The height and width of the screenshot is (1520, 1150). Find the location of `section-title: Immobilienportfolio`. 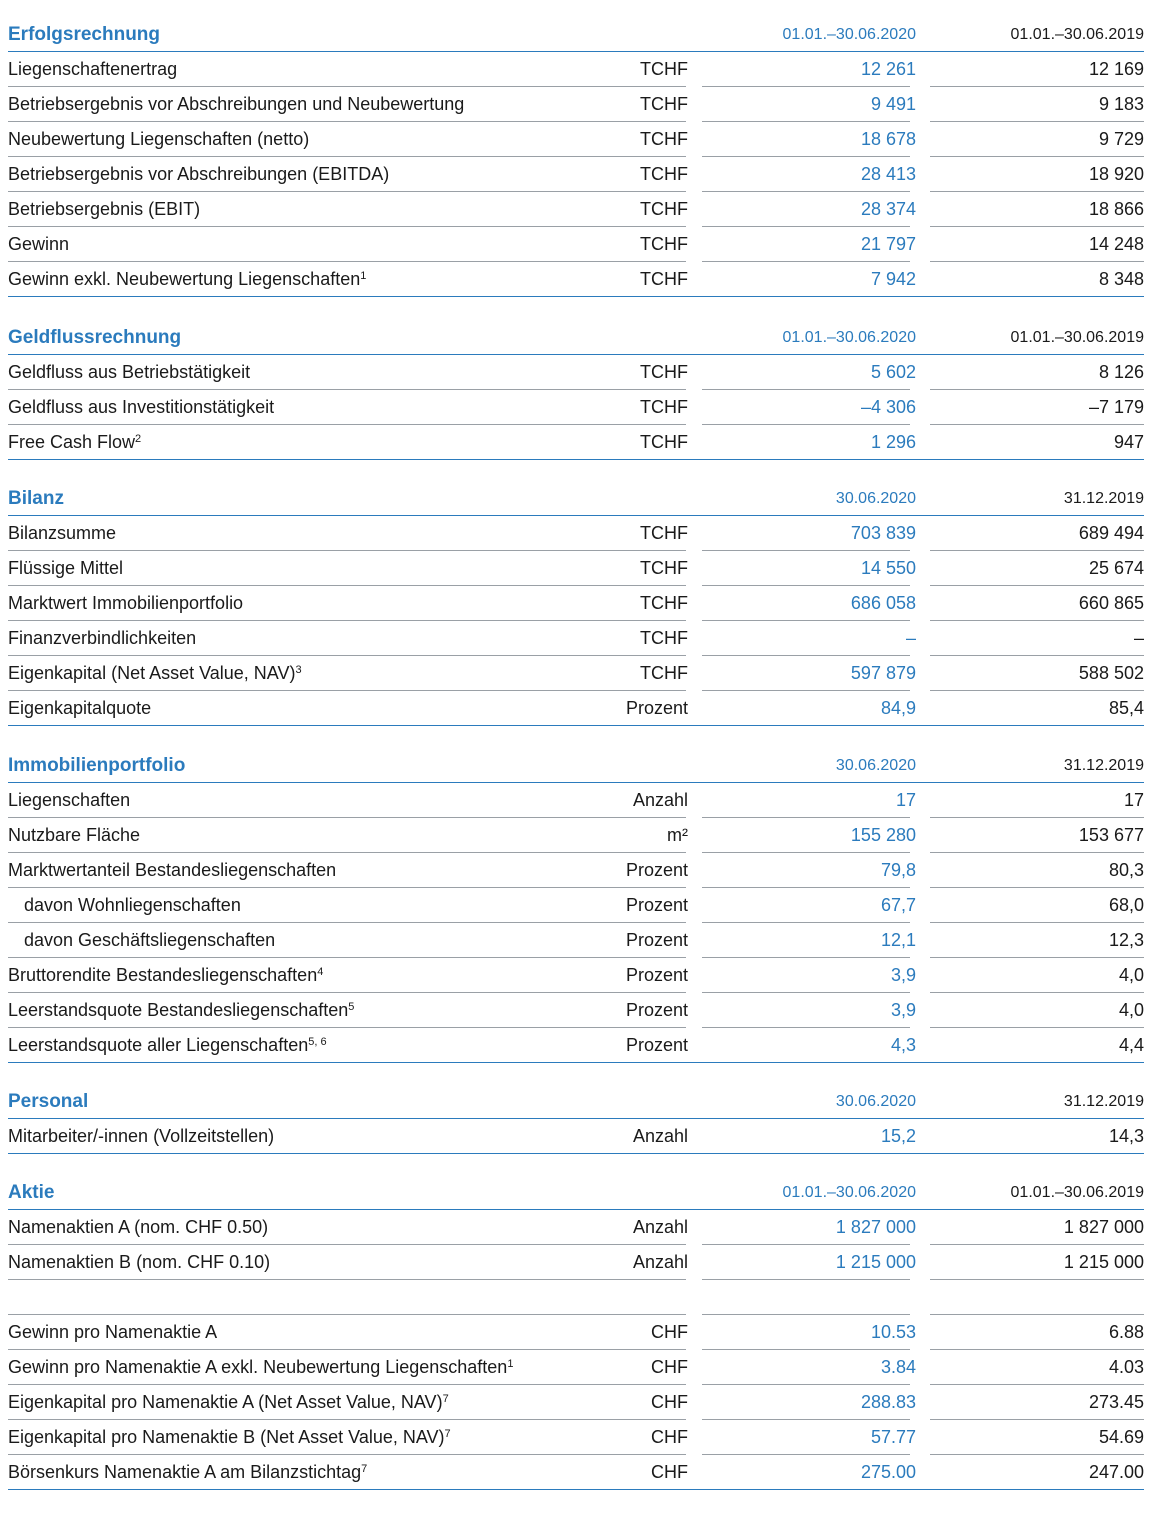

section-title: Immobilienportfolio is located at coordinates (97, 765).